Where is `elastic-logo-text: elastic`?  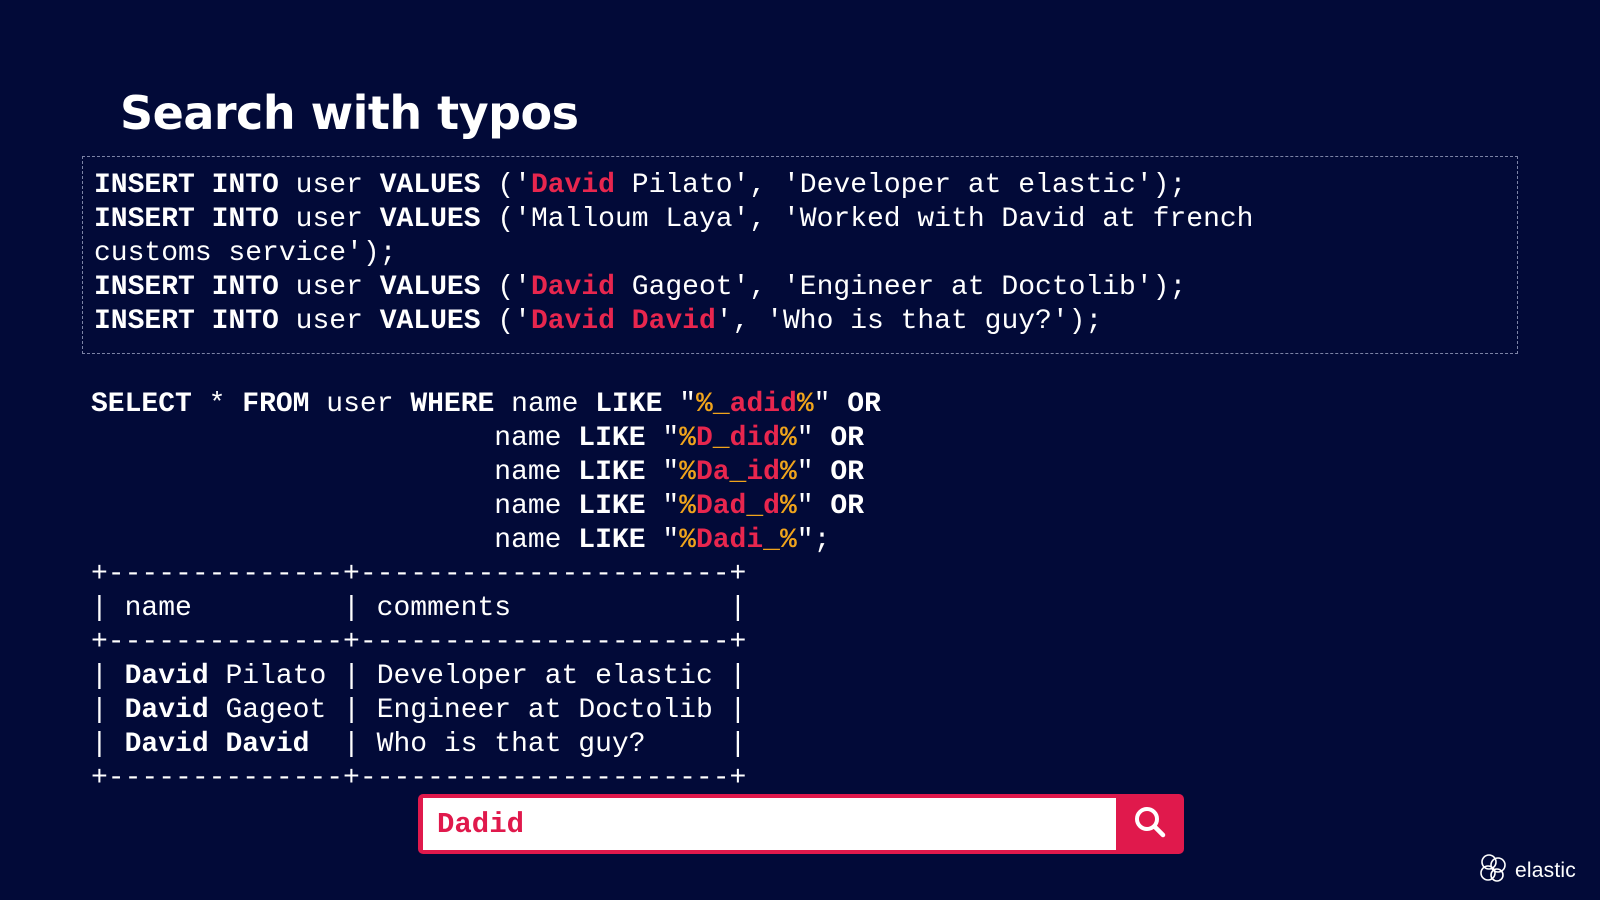 elastic-logo-text: elastic is located at coordinates (1545, 870).